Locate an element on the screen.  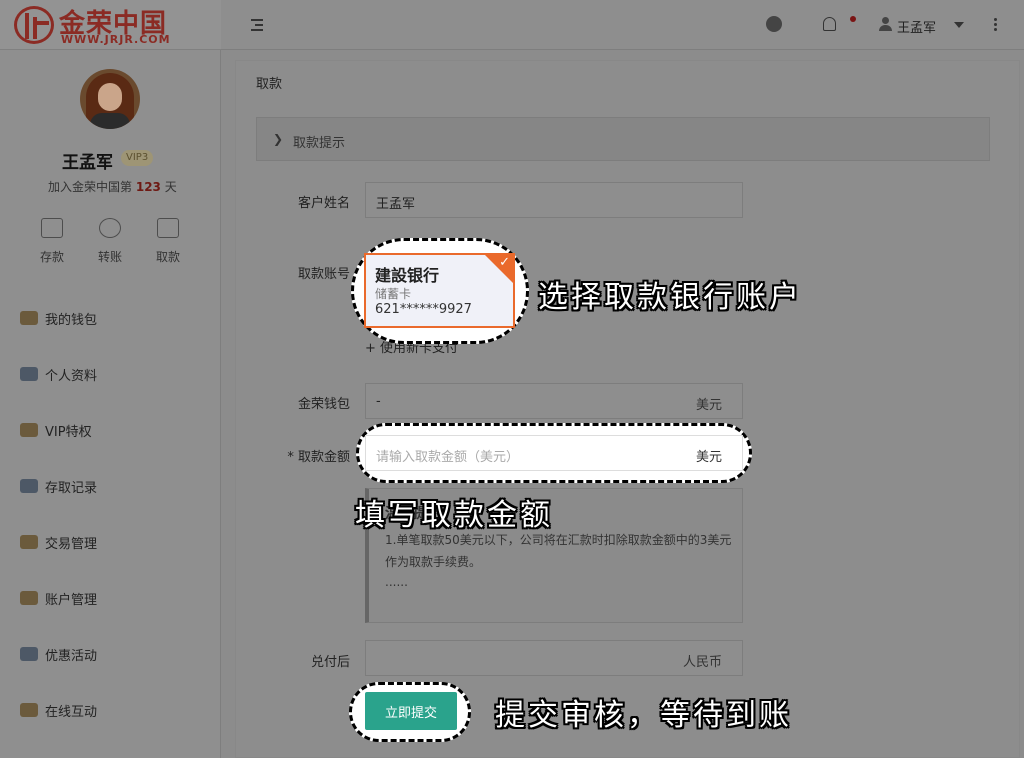
tips-label: 取款提示 is located at coordinates (319, 143).